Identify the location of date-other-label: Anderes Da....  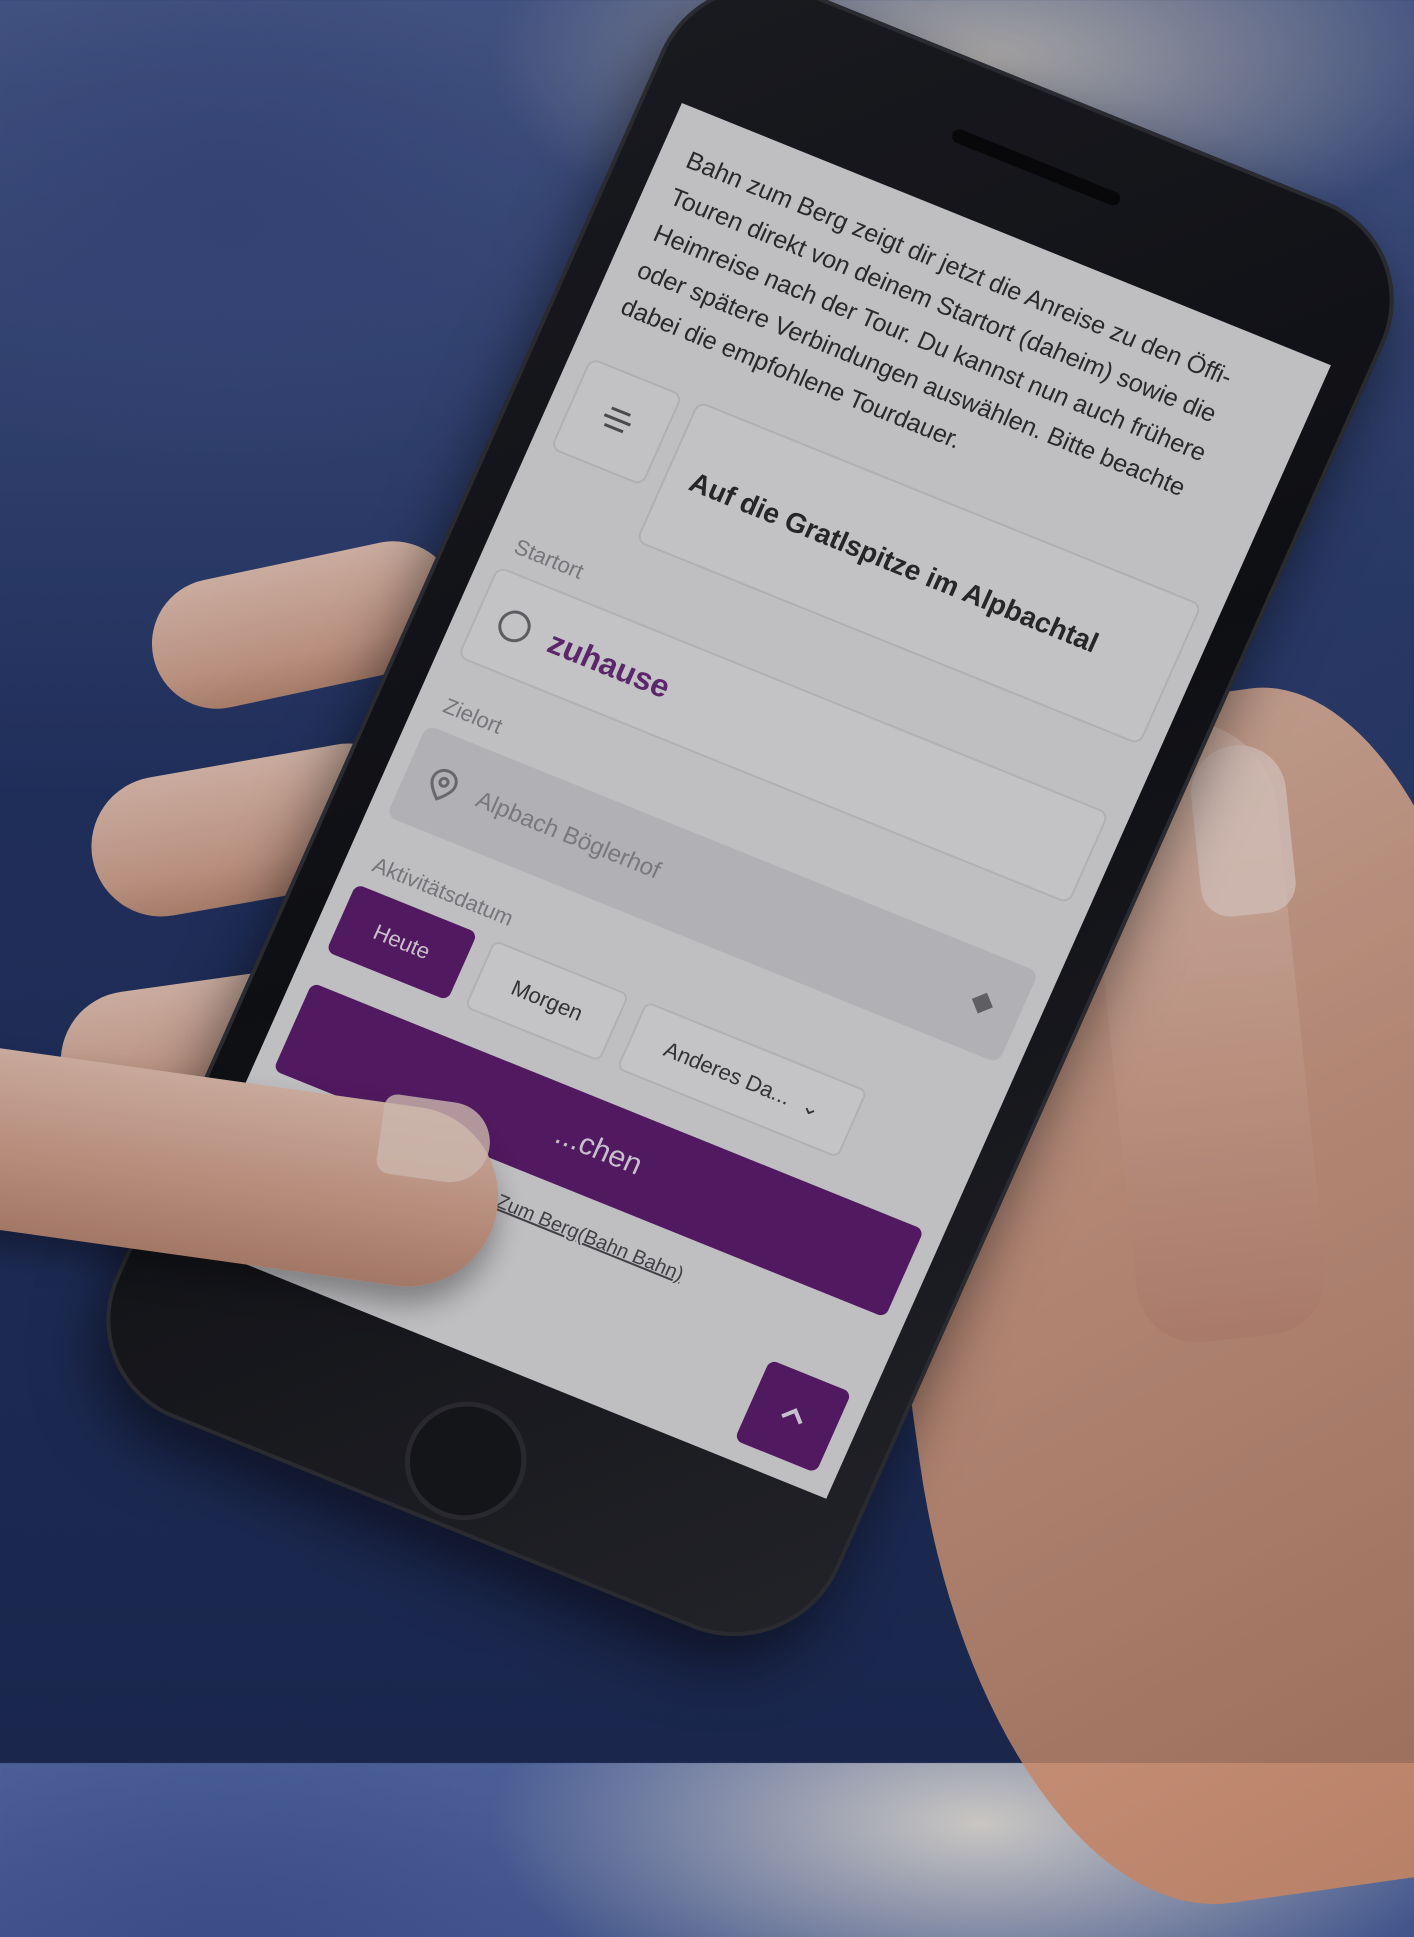
(727, 1073).